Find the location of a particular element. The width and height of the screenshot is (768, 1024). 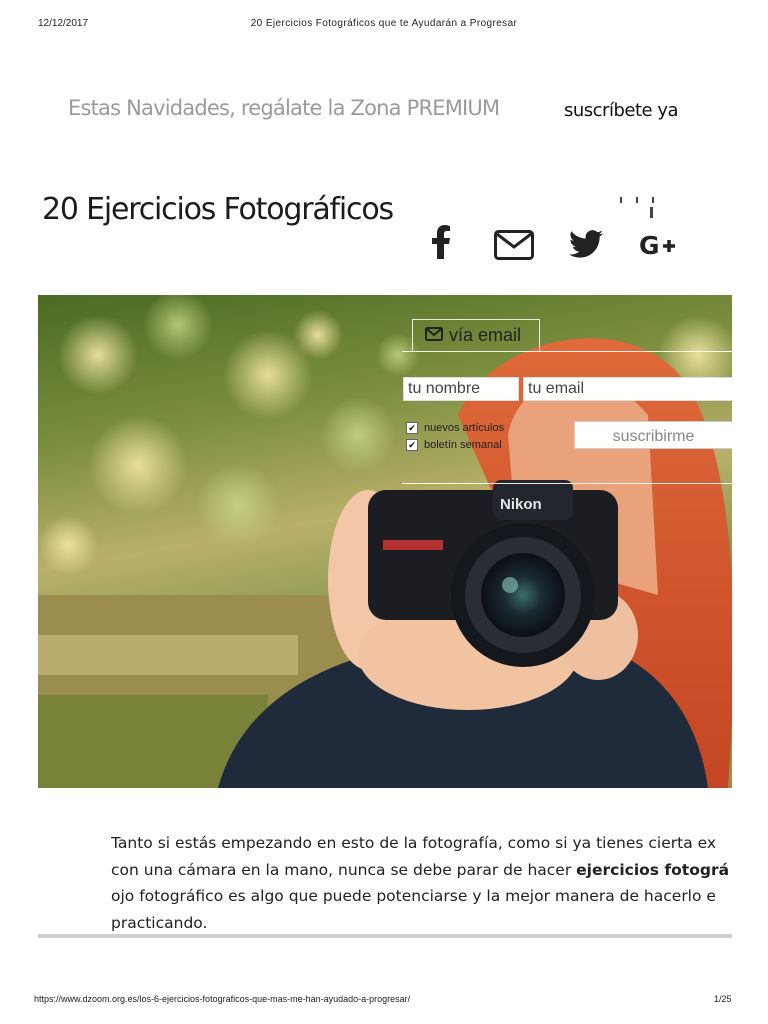

form-divider is located at coordinates (567, 483).